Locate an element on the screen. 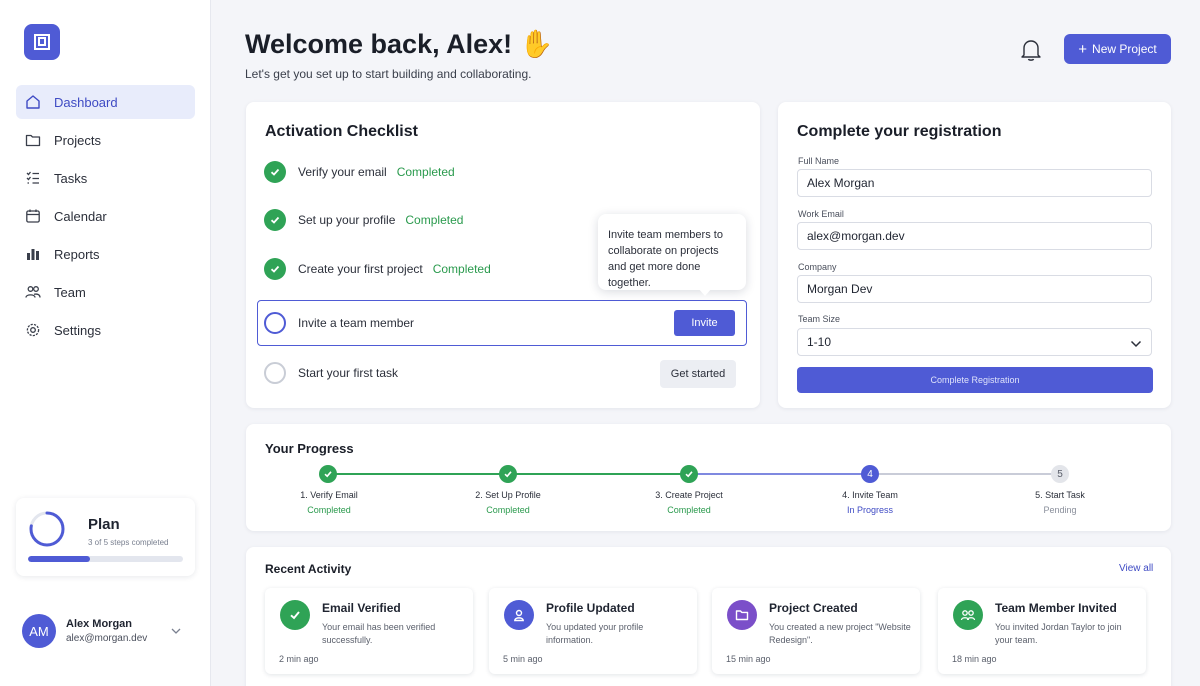 This screenshot has width=1200, height=686. checklist-item-label: Set up your profile is located at coordinates (347, 220).